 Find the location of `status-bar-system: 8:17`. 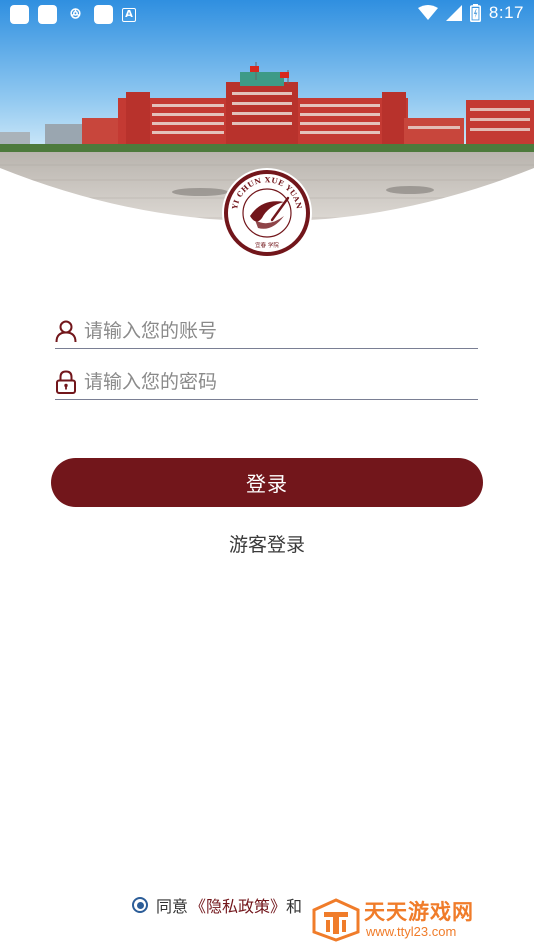

status-bar-system: 8:17 is located at coordinates (470, 13).